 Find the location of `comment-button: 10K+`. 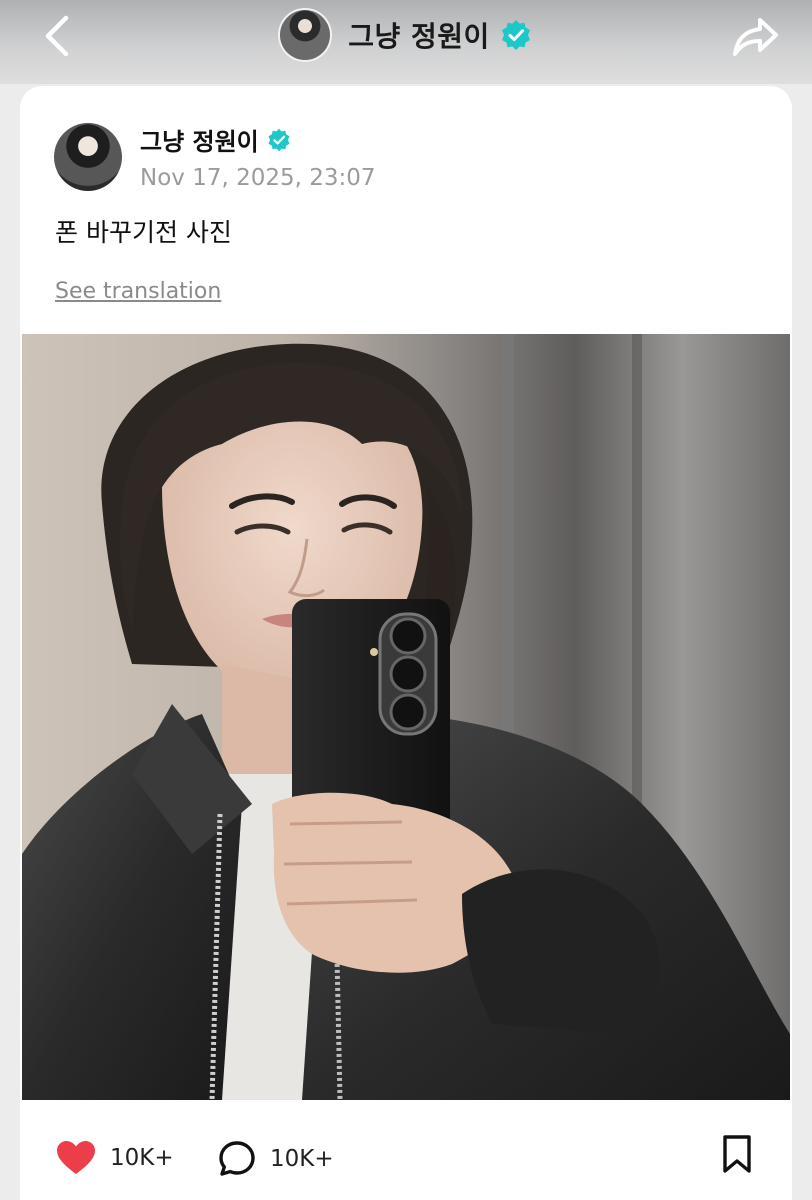

comment-button: 10K+ is located at coordinates (276, 1159).